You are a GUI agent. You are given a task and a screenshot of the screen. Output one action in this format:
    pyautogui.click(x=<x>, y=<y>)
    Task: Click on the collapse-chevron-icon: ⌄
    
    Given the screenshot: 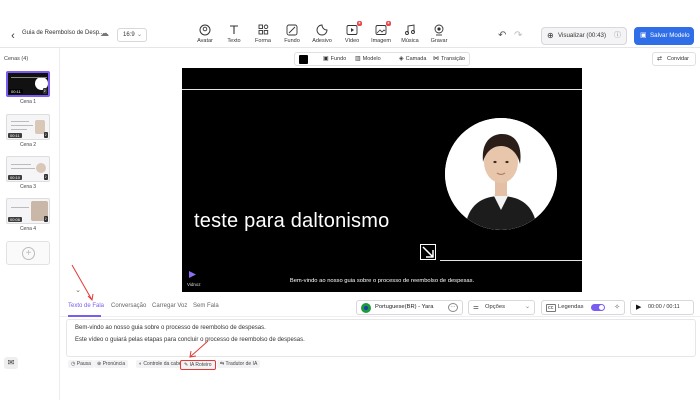 What is the action you would take?
    pyautogui.click(x=78, y=291)
    